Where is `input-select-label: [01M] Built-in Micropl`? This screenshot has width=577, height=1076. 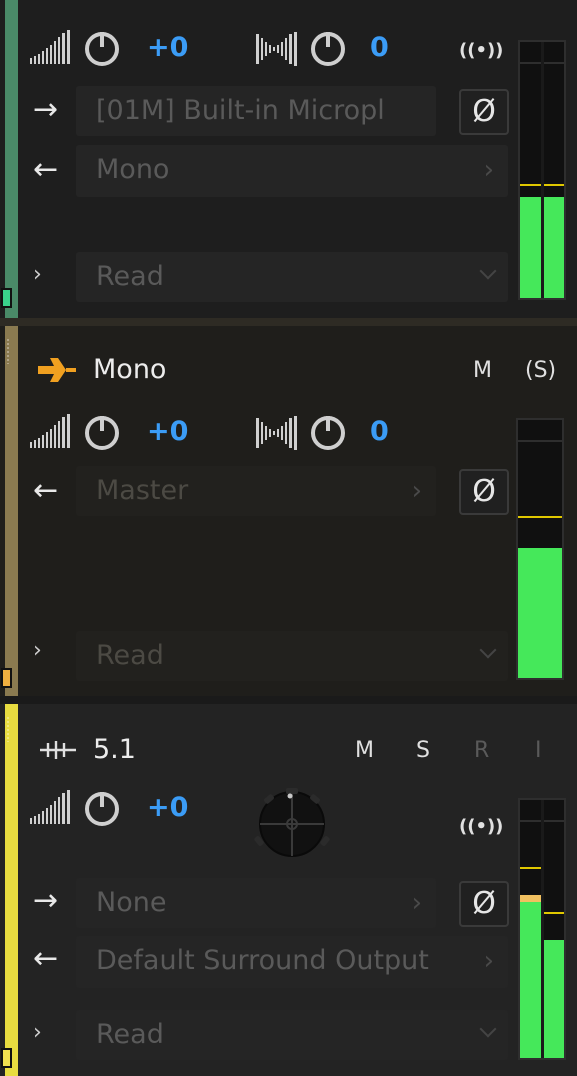
input-select-label: [01M] Built-in Micropl is located at coordinates (240, 110).